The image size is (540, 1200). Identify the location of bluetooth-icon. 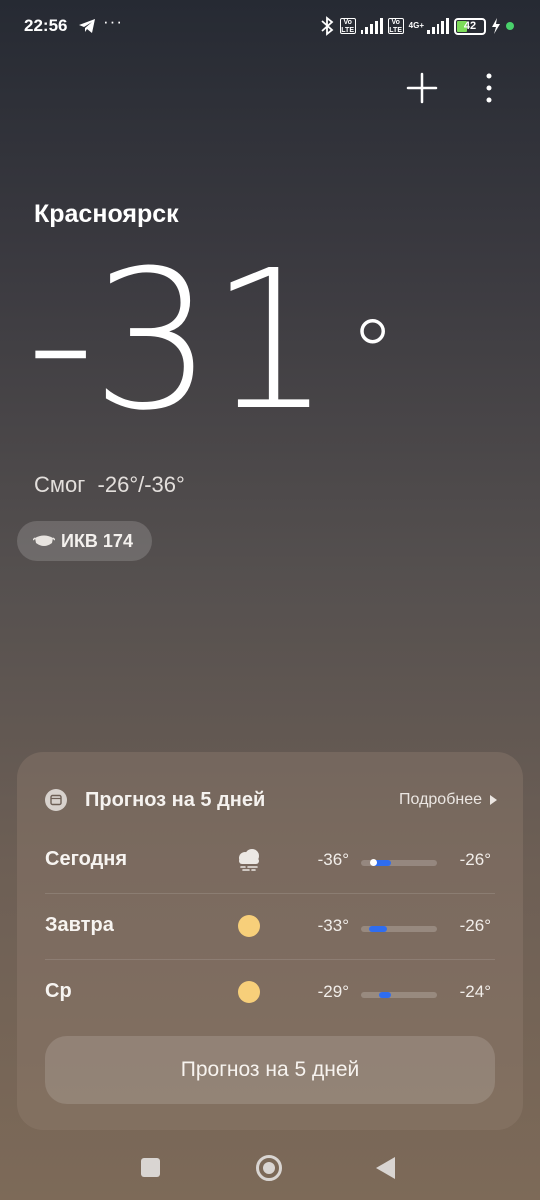
(327, 26).